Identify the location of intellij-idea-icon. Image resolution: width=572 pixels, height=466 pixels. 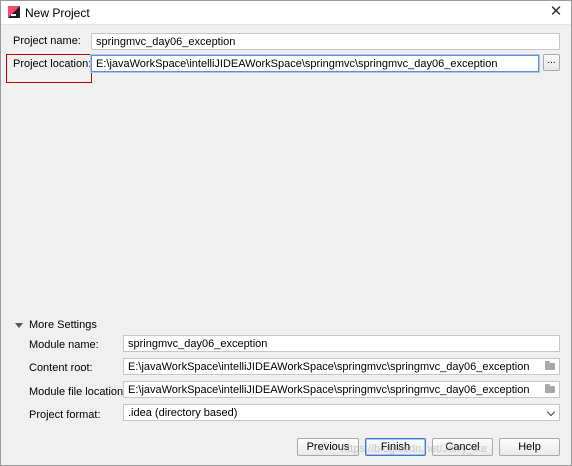
(14, 12).